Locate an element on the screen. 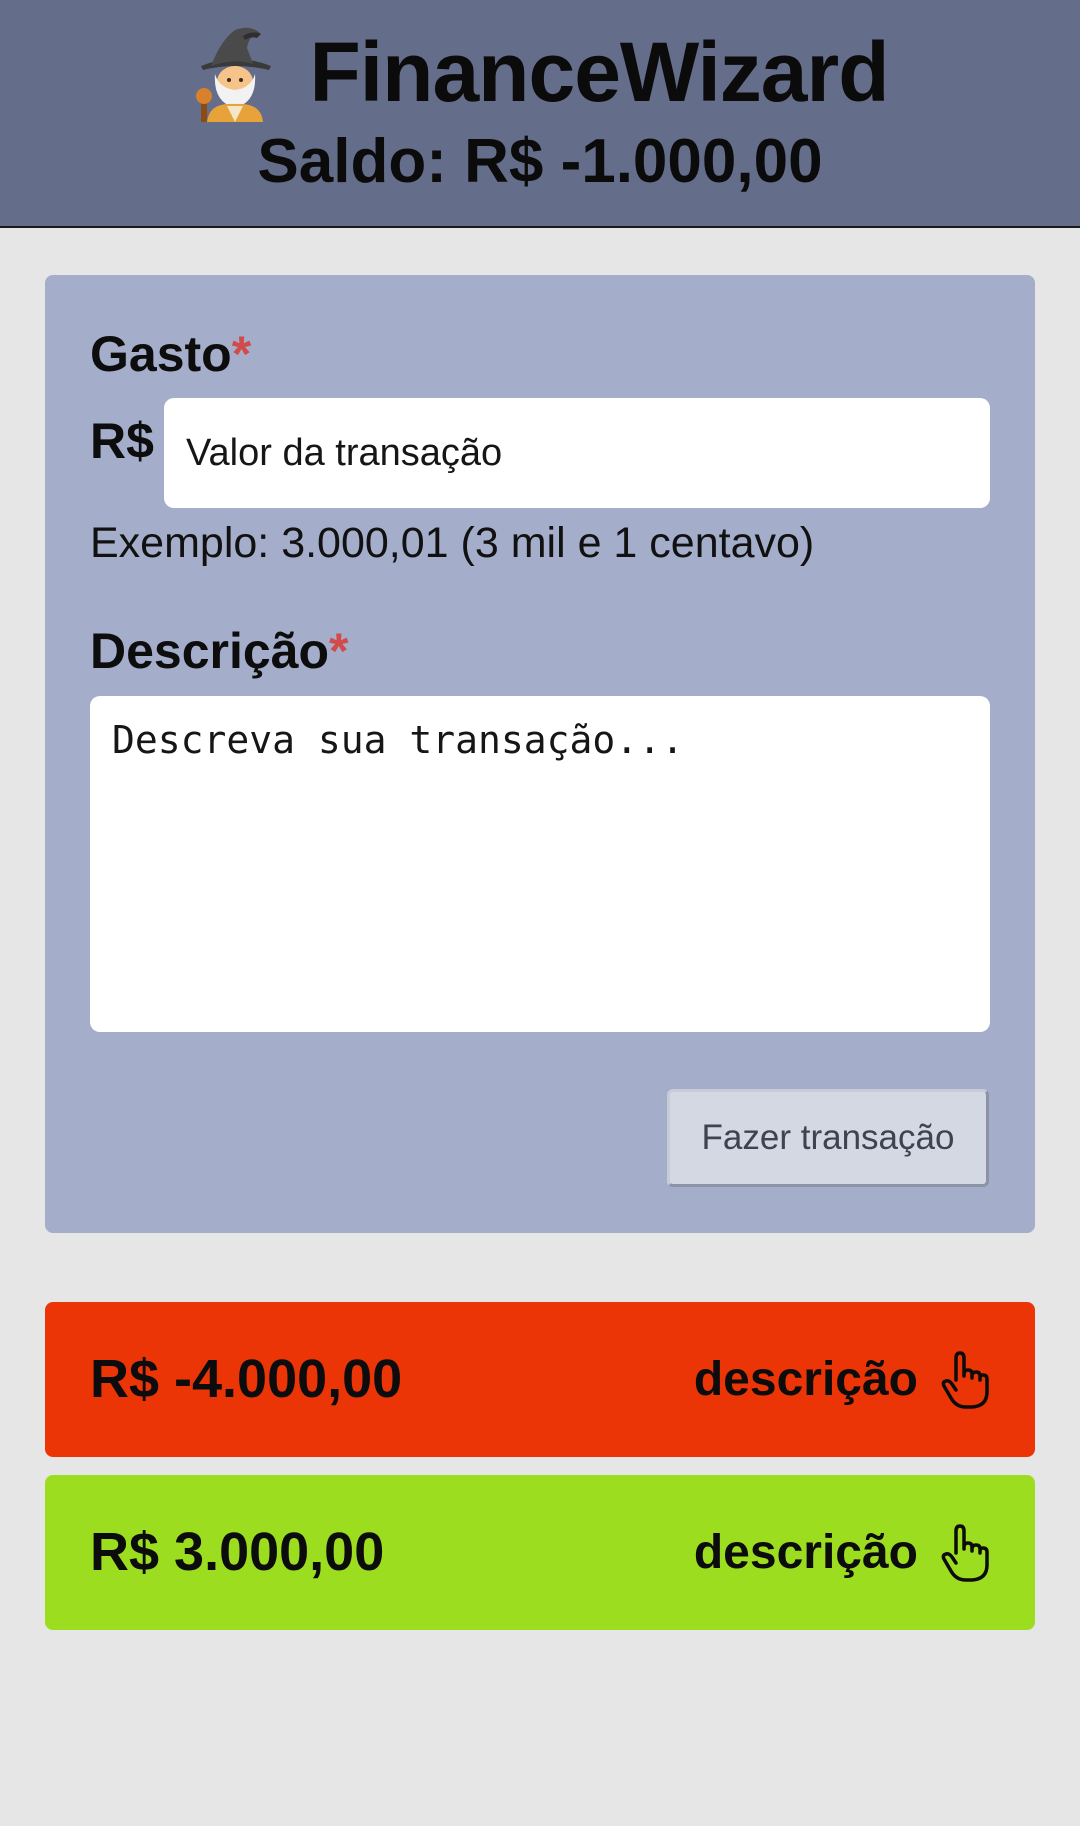  amount-label-text: Gasto is located at coordinates (161, 354).